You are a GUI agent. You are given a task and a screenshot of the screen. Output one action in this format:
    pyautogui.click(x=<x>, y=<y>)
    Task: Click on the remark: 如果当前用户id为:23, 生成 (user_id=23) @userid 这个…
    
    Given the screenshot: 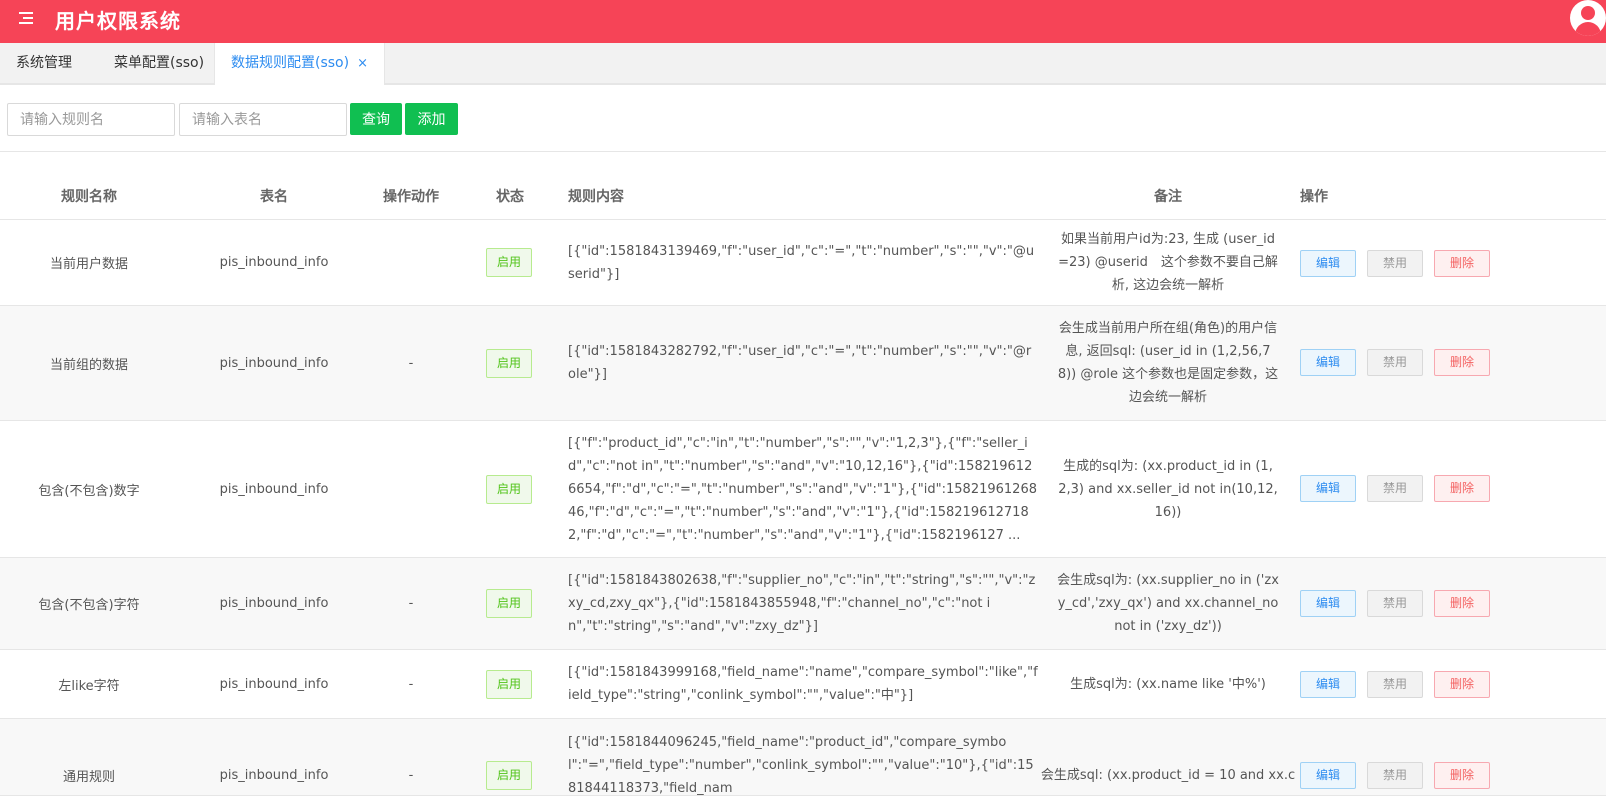 What is the action you would take?
    pyautogui.click(x=1168, y=262)
    